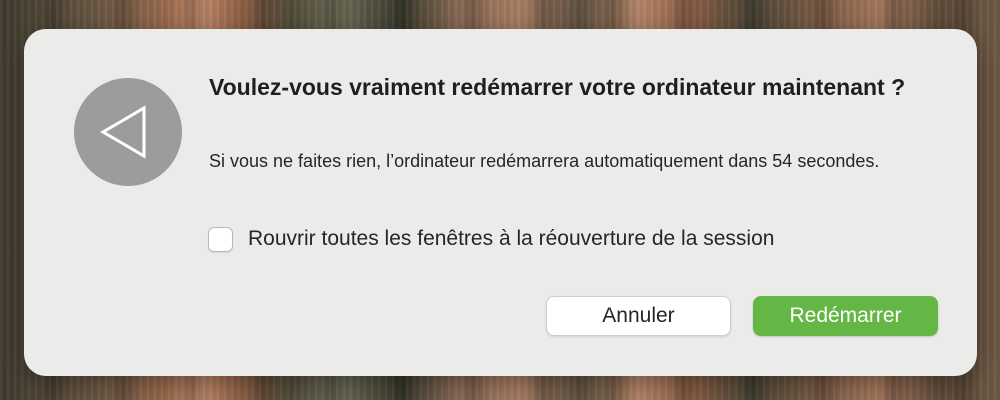  I want to click on reopen-windows-checkbox, so click(220, 239).